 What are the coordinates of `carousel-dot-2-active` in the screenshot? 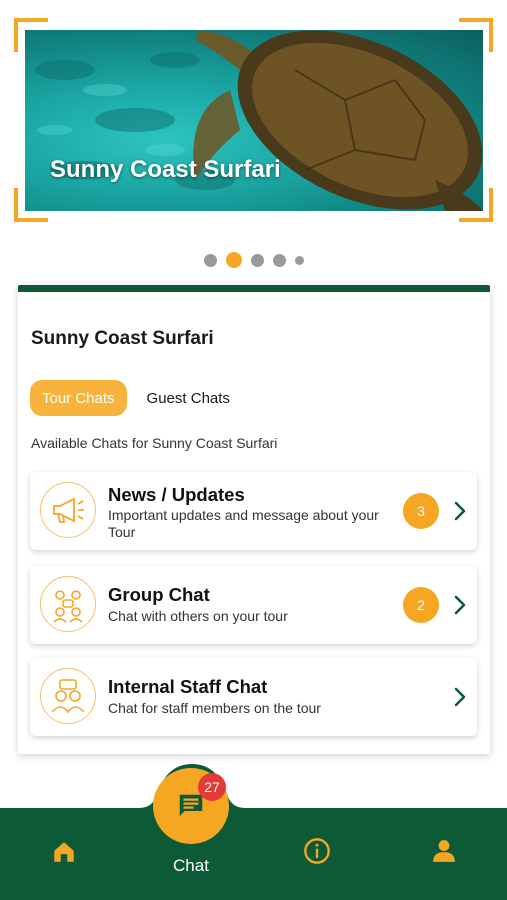 It's located at (233, 260).